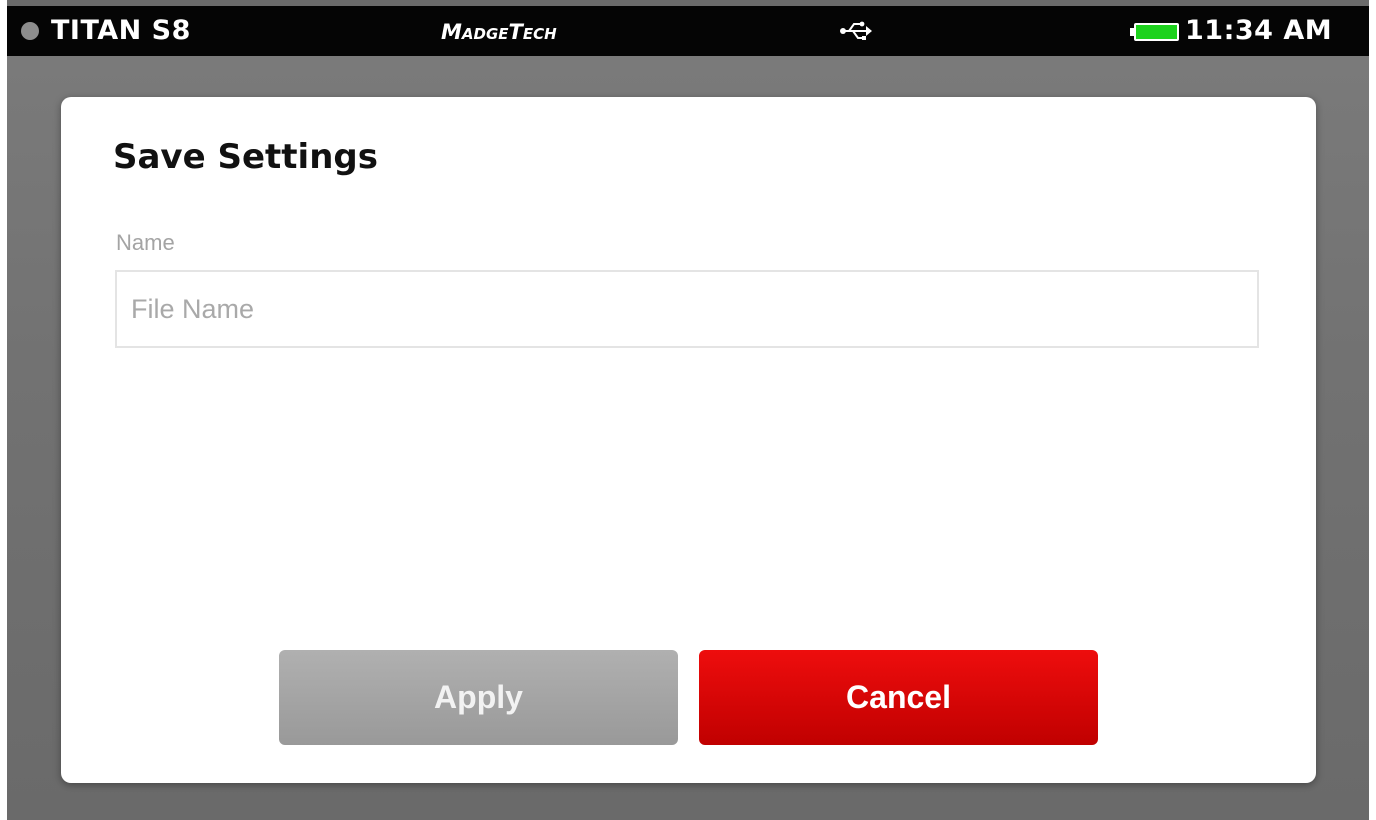 The height and width of the screenshot is (820, 1376). I want to click on battery-icon, so click(1154, 32).